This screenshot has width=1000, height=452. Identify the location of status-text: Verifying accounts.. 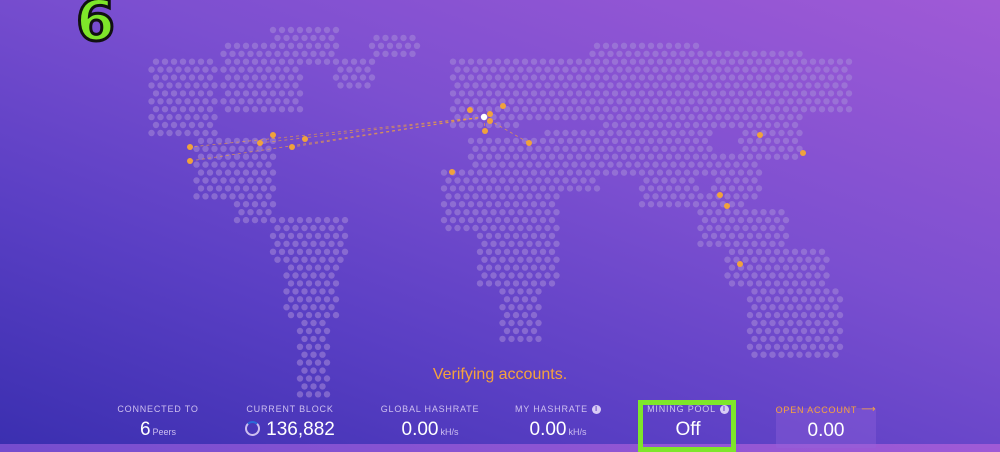
(500, 374).